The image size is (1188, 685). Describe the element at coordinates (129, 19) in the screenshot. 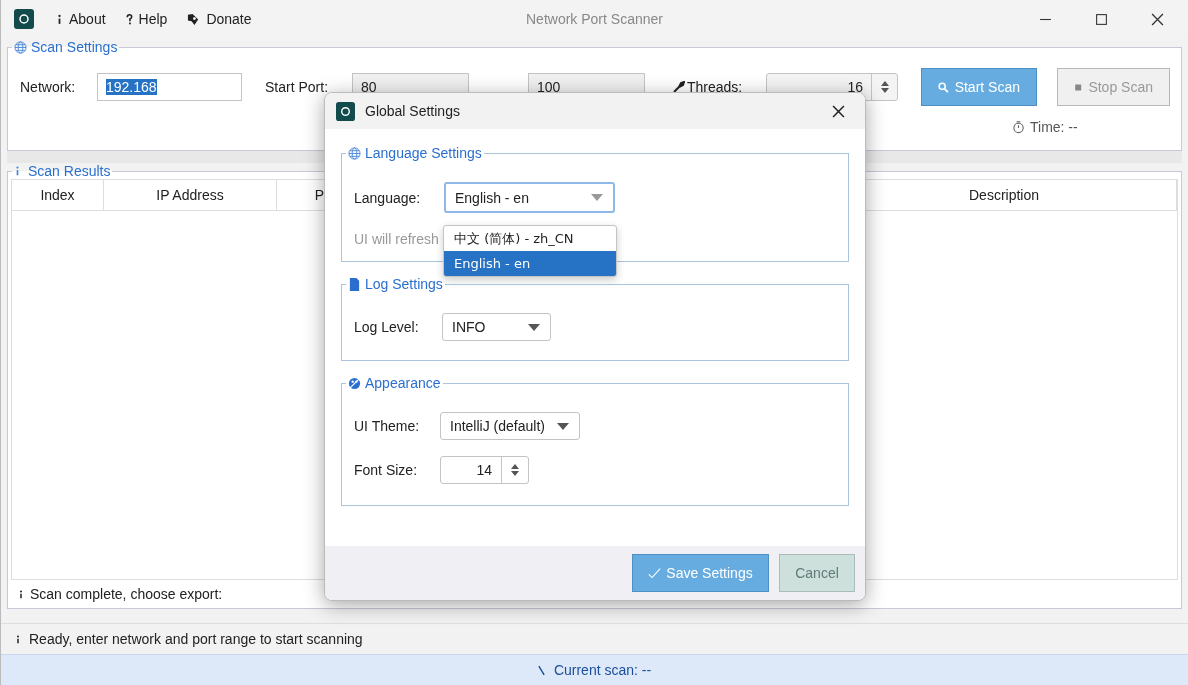

I see `help-icon` at that location.